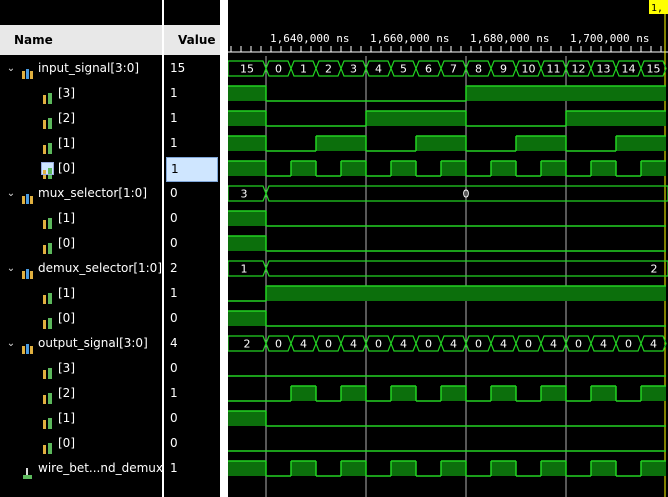  Describe the element at coordinates (81, 468) in the screenshot. I see `signal-row: wire_bet...nd_demux` at that location.